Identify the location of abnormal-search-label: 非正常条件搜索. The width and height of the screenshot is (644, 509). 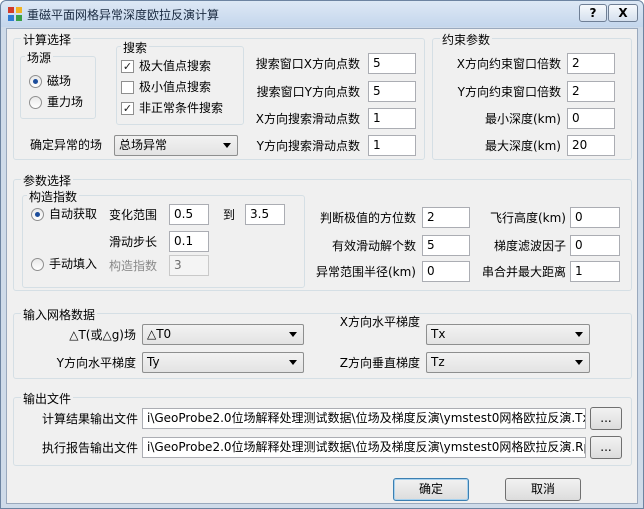
(181, 108).